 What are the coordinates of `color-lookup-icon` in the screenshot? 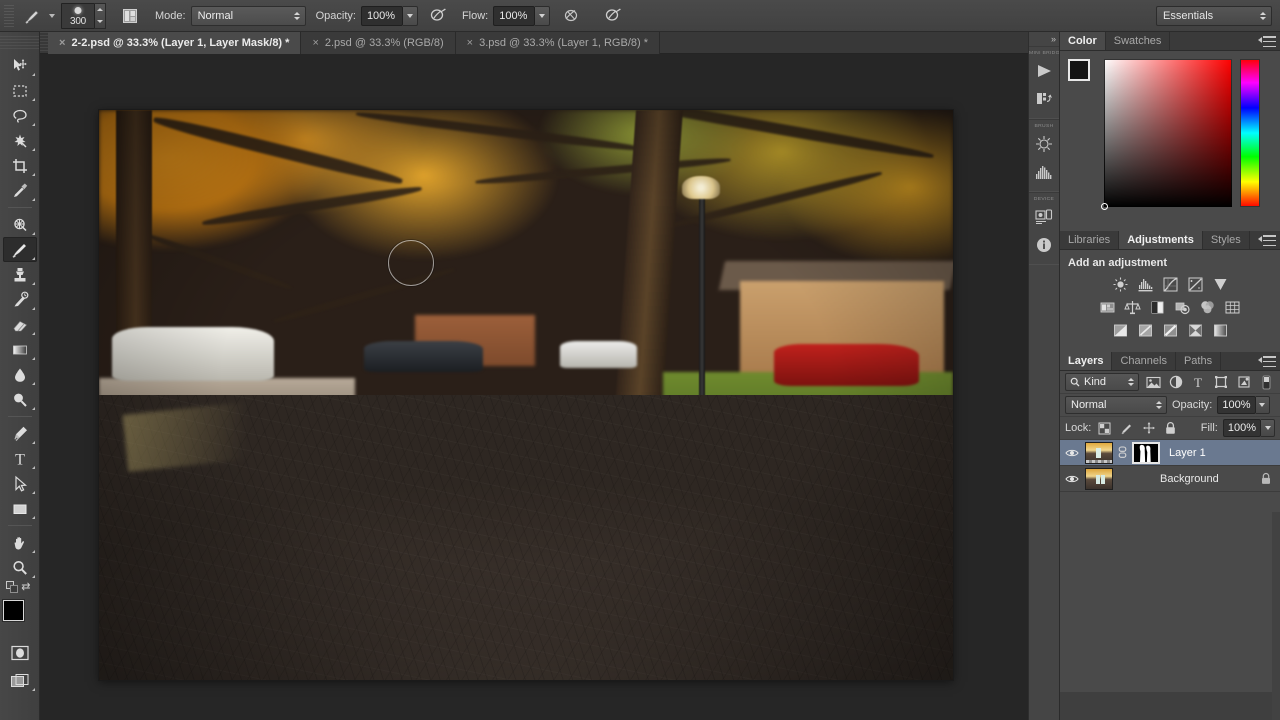 It's located at (1232, 307).